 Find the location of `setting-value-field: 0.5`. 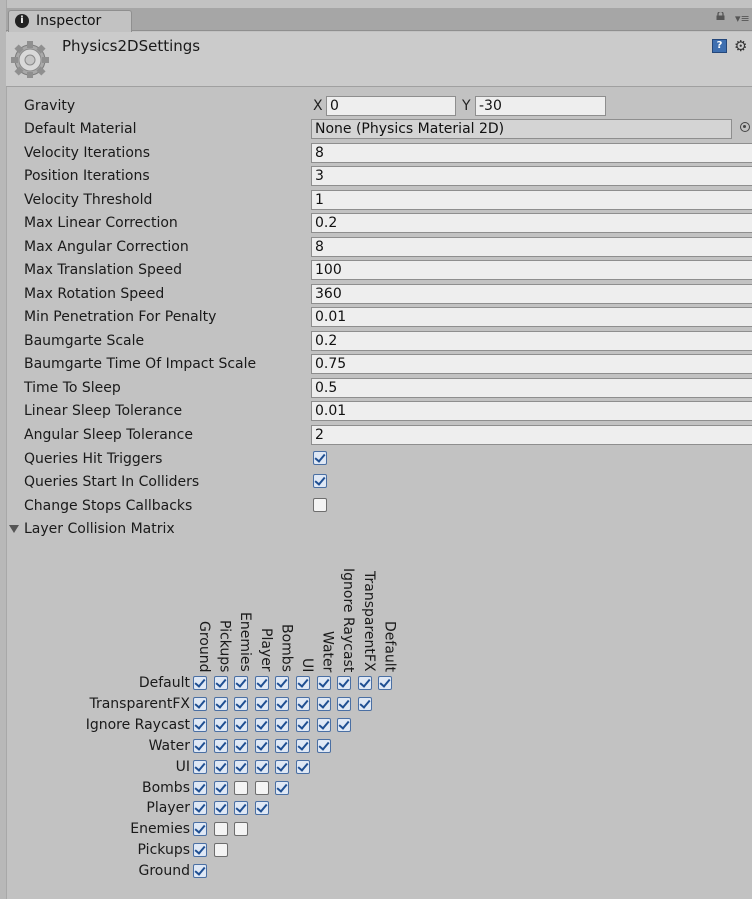

setting-value-field: 0.5 is located at coordinates (531, 388).